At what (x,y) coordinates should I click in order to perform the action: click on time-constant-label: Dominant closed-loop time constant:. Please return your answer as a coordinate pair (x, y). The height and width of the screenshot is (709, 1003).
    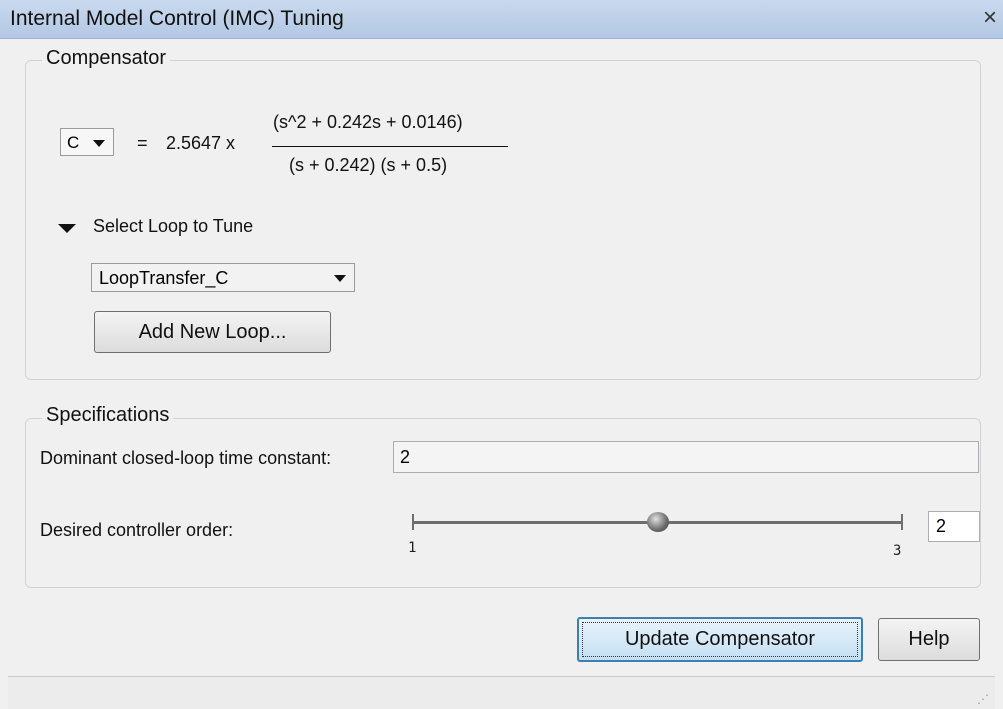
    Looking at the image, I should click on (186, 458).